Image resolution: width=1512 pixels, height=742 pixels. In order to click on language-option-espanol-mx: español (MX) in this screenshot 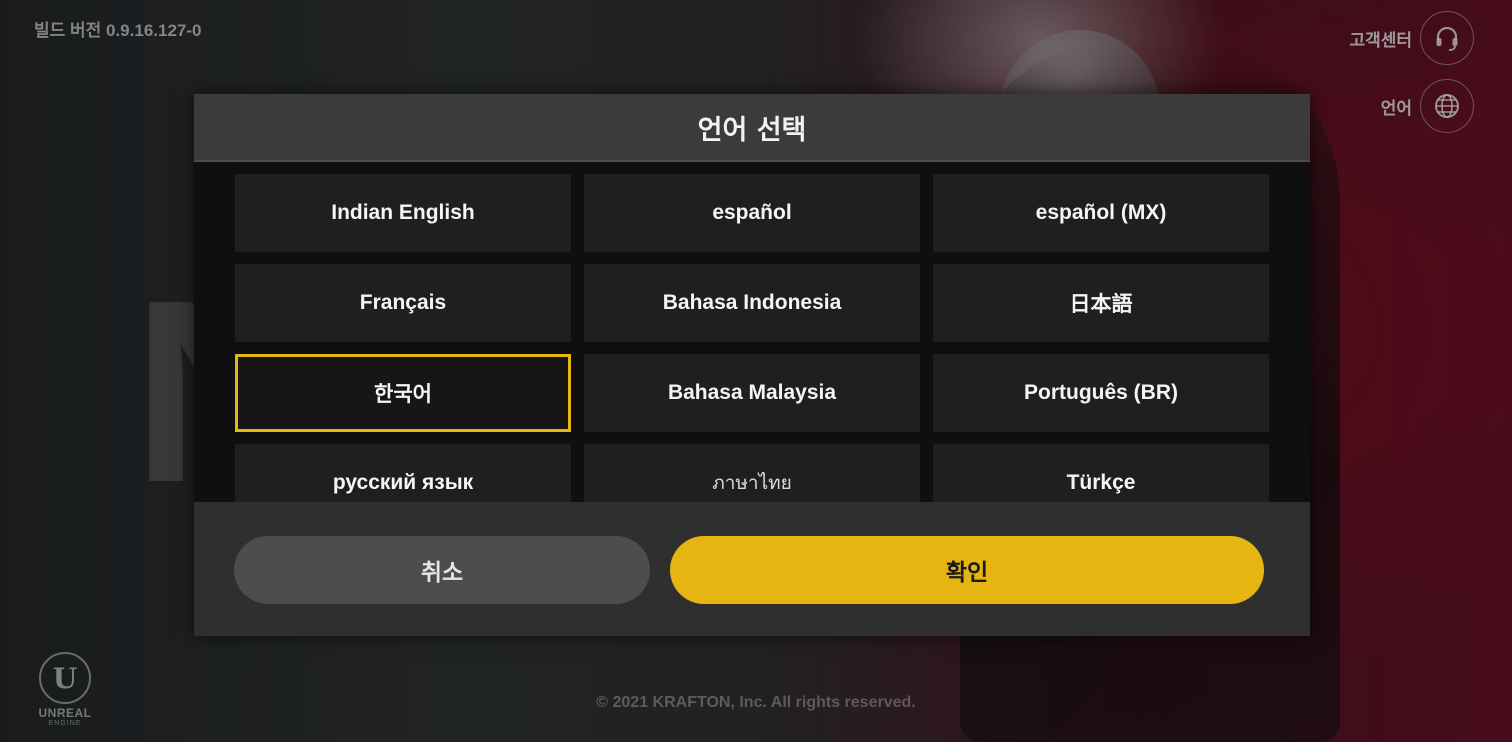, I will do `click(1101, 213)`.